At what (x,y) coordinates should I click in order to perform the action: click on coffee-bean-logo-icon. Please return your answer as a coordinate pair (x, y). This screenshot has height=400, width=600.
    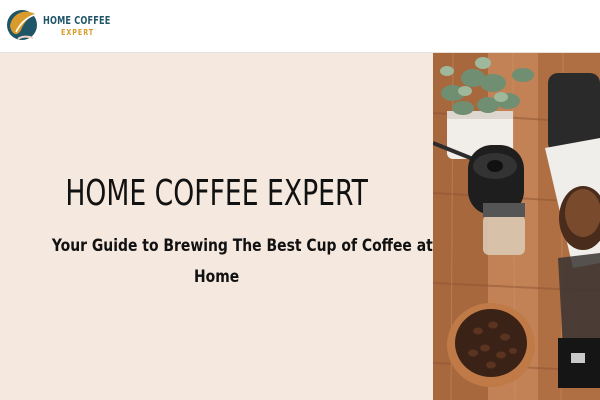
    Looking at the image, I should click on (22, 25).